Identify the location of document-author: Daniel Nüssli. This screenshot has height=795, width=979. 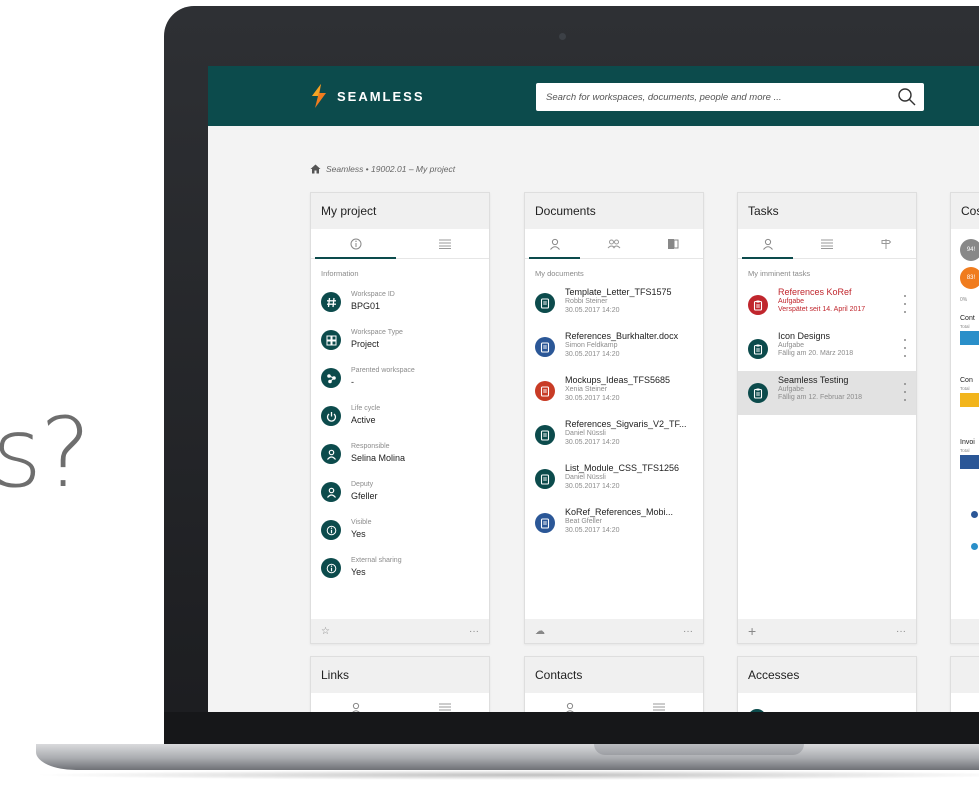
(585, 433).